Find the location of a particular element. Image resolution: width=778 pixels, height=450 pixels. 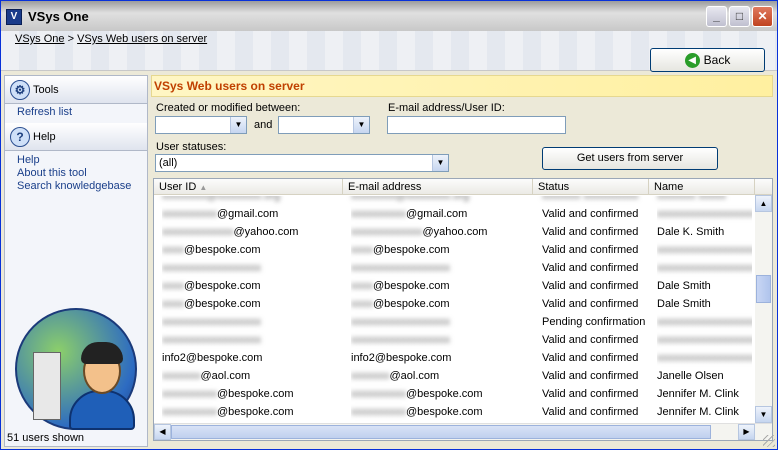

table-cell-name: Janelle Olsen is located at coordinates (690, 376).